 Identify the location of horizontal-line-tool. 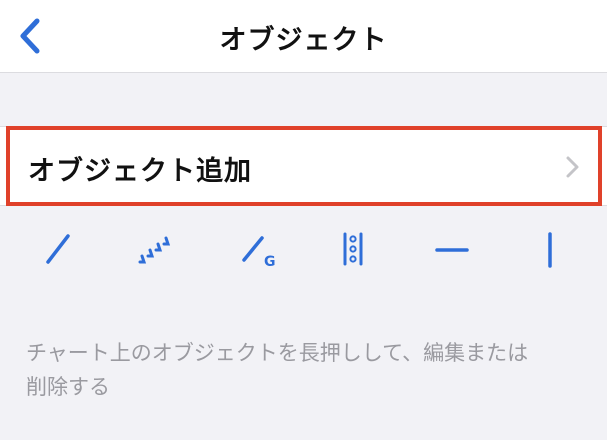
(452, 248).